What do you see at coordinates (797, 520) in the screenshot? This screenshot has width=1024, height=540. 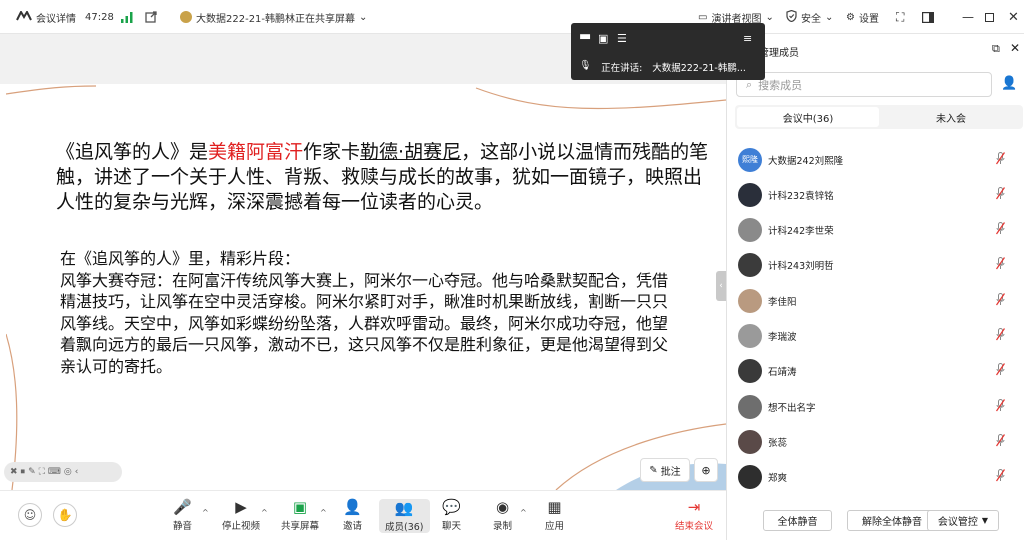 I see `mute-all-button: 全体静音` at bounding box center [797, 520].